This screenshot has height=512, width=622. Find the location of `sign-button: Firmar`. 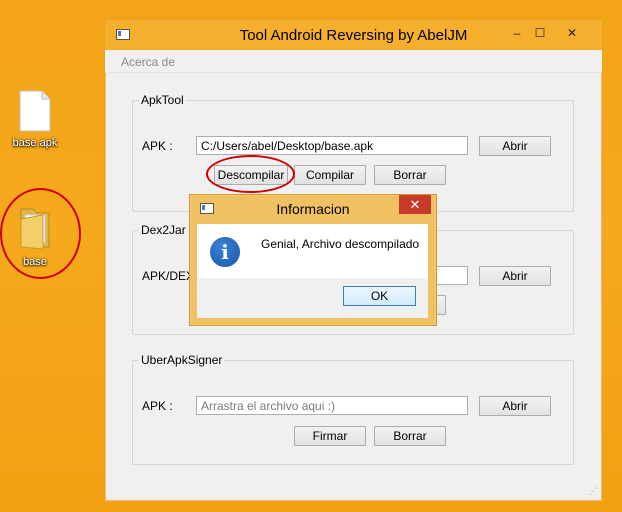

sign-button: Firmar is located at coordinates (330, 436).